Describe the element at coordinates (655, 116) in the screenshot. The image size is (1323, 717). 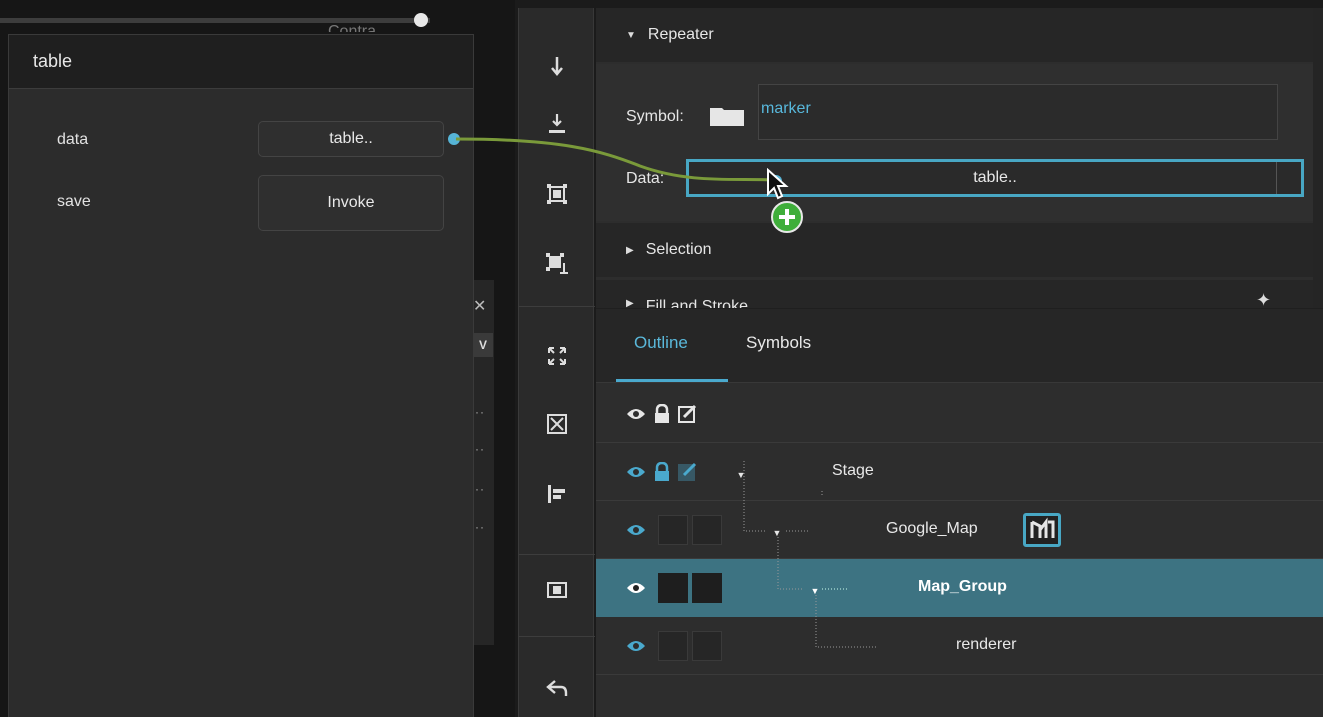
I see `symbol-label: Symbol:` at that location.